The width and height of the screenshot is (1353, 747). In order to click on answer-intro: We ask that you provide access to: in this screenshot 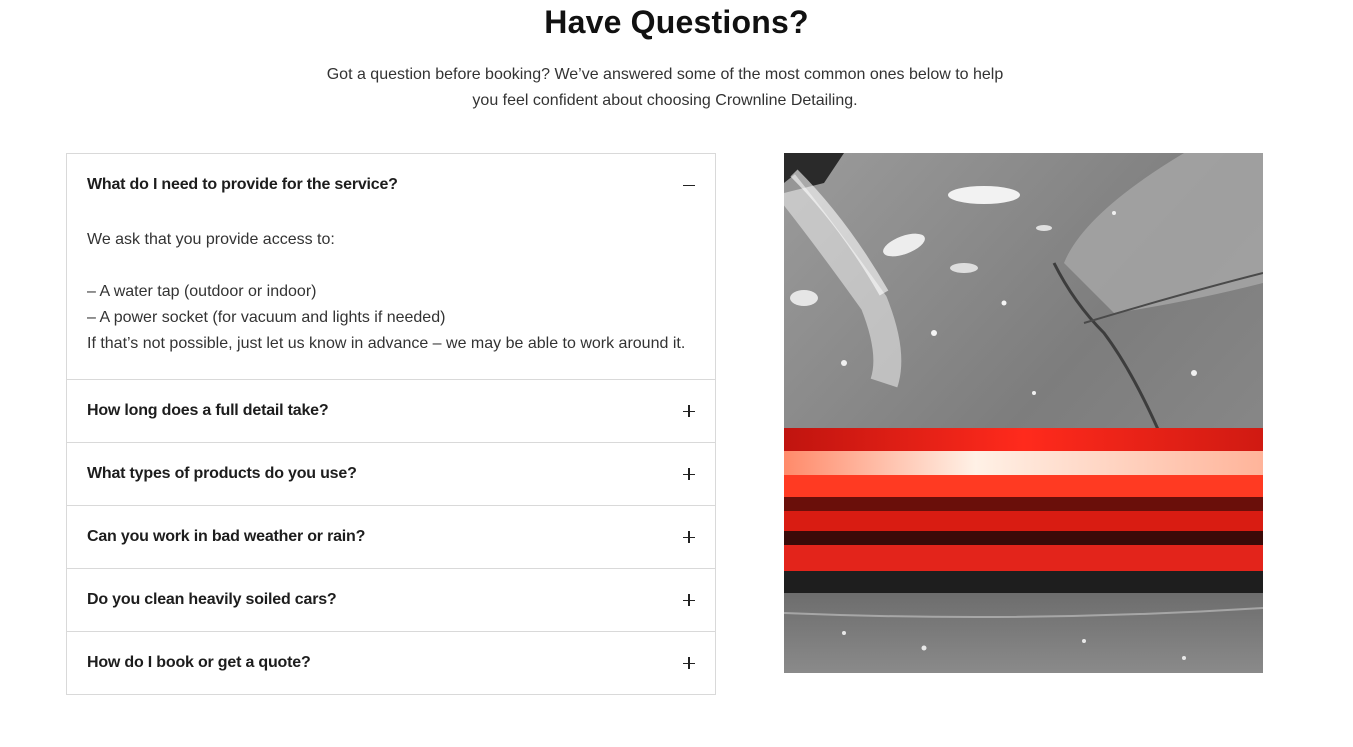, I will do `click(211, 239)`.